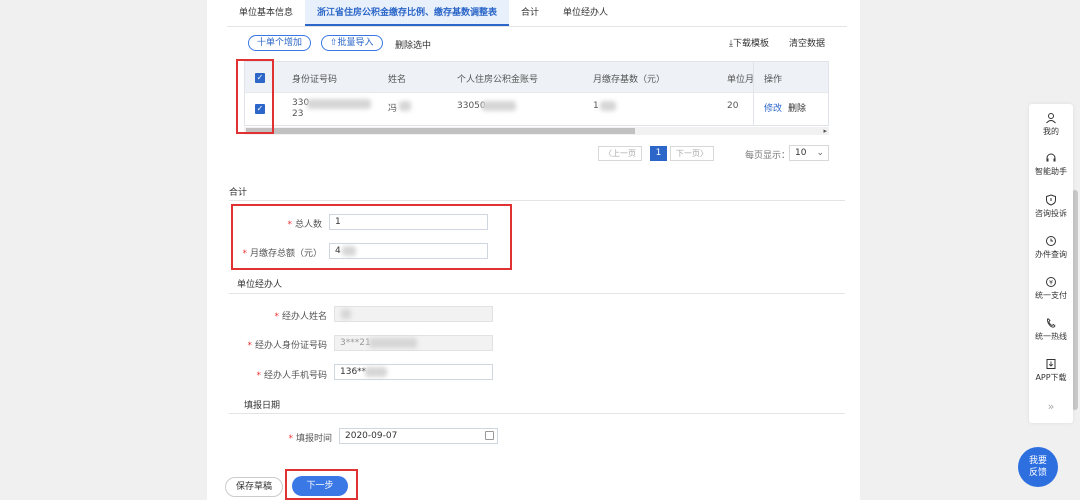  I want to click on fill-date-divider, so click(537, 413).